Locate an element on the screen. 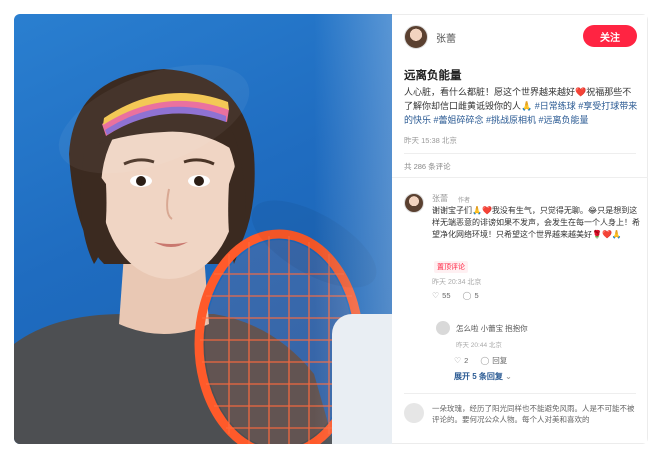 The height and width of the screenshot is (455, 660). comment-author: 张蕾 is located at coordinates (440, 198).